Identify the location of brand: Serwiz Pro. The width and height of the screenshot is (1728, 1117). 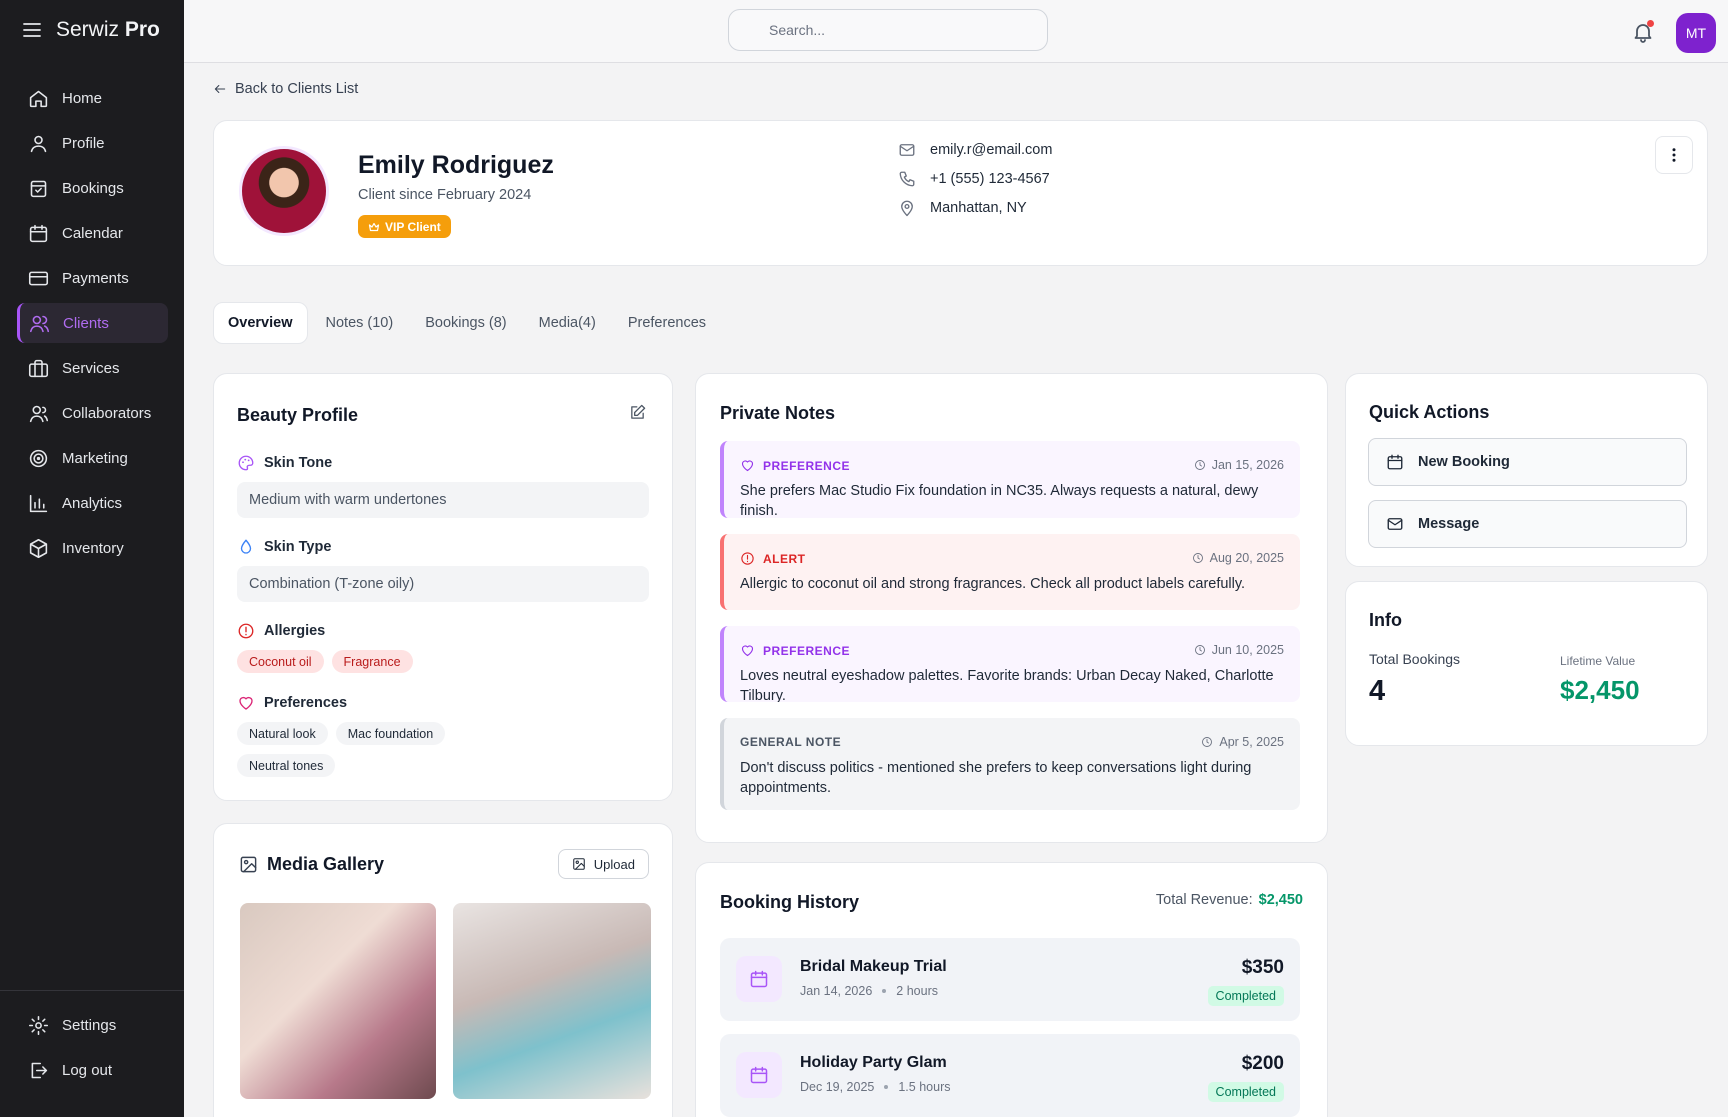
(91, 30).